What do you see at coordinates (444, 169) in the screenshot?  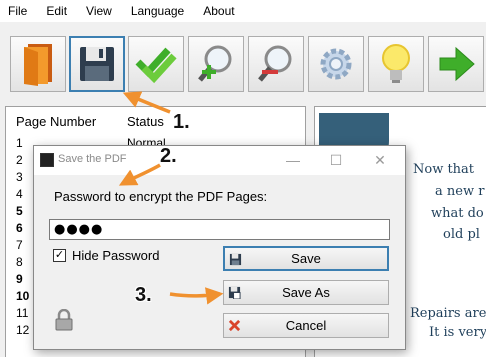 I see `preview-text-line: Now that` at bounding box center [444, 169].